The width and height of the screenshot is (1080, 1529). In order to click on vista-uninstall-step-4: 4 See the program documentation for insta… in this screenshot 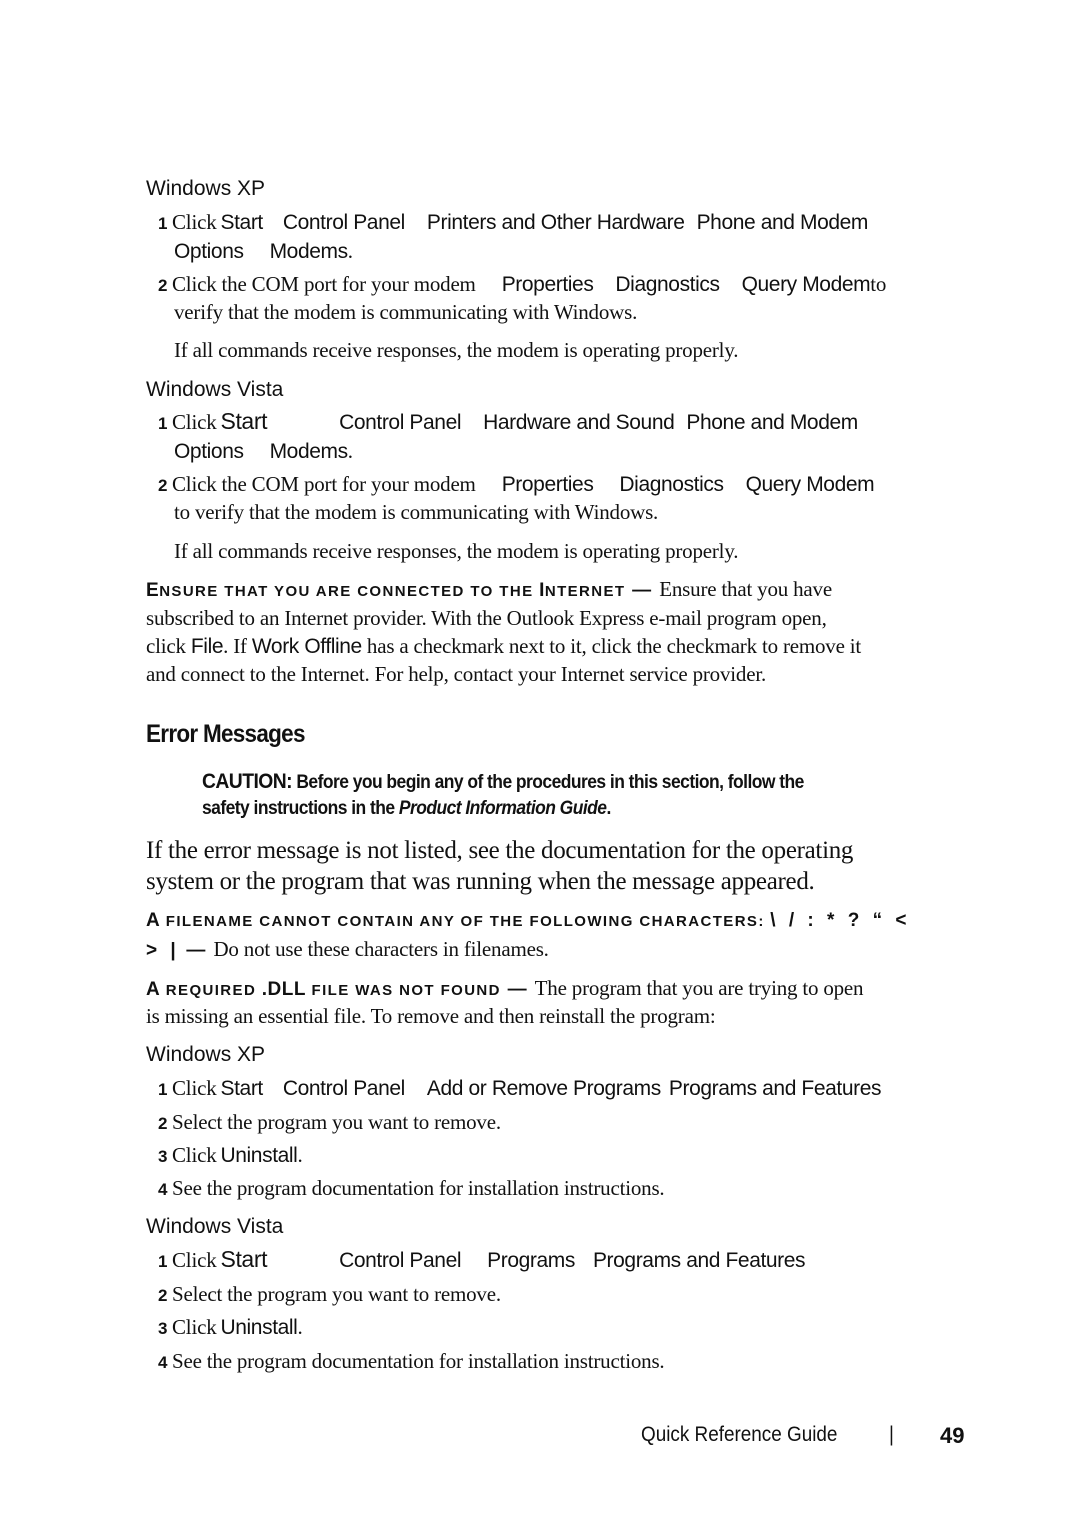, I will do `click(411, 1361)`.